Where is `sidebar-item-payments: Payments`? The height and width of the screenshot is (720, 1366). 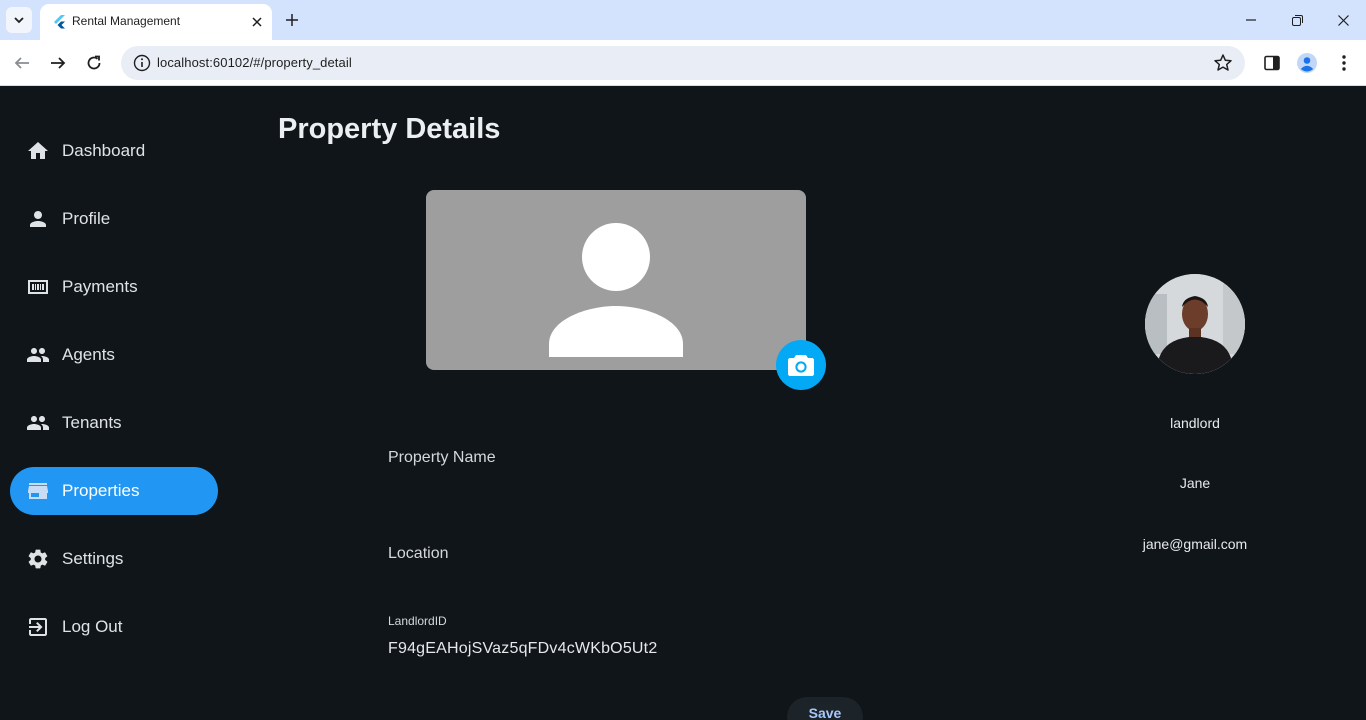 sidebar-item-payments: Payments is located at coordinates (114, 287).